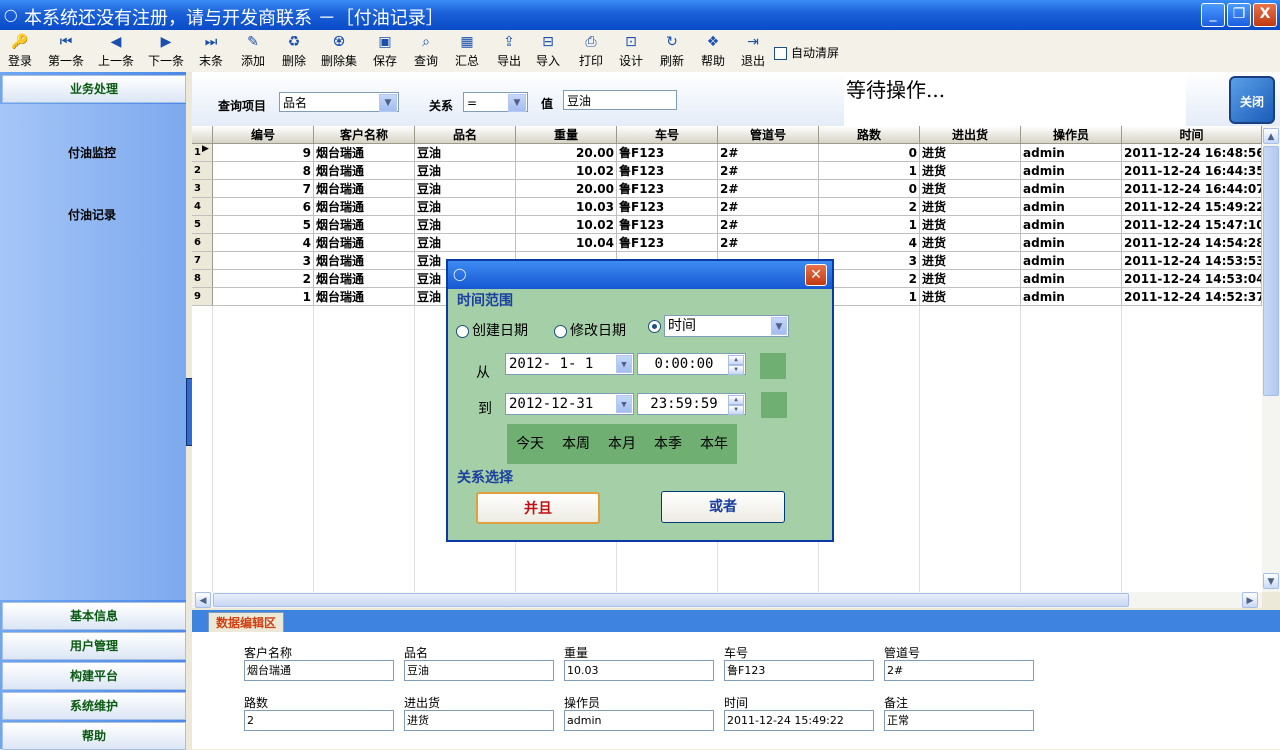 The height and width of the screenshot is (750, 1280). I want to click on edit-field-input: 2, so click(319, 720).